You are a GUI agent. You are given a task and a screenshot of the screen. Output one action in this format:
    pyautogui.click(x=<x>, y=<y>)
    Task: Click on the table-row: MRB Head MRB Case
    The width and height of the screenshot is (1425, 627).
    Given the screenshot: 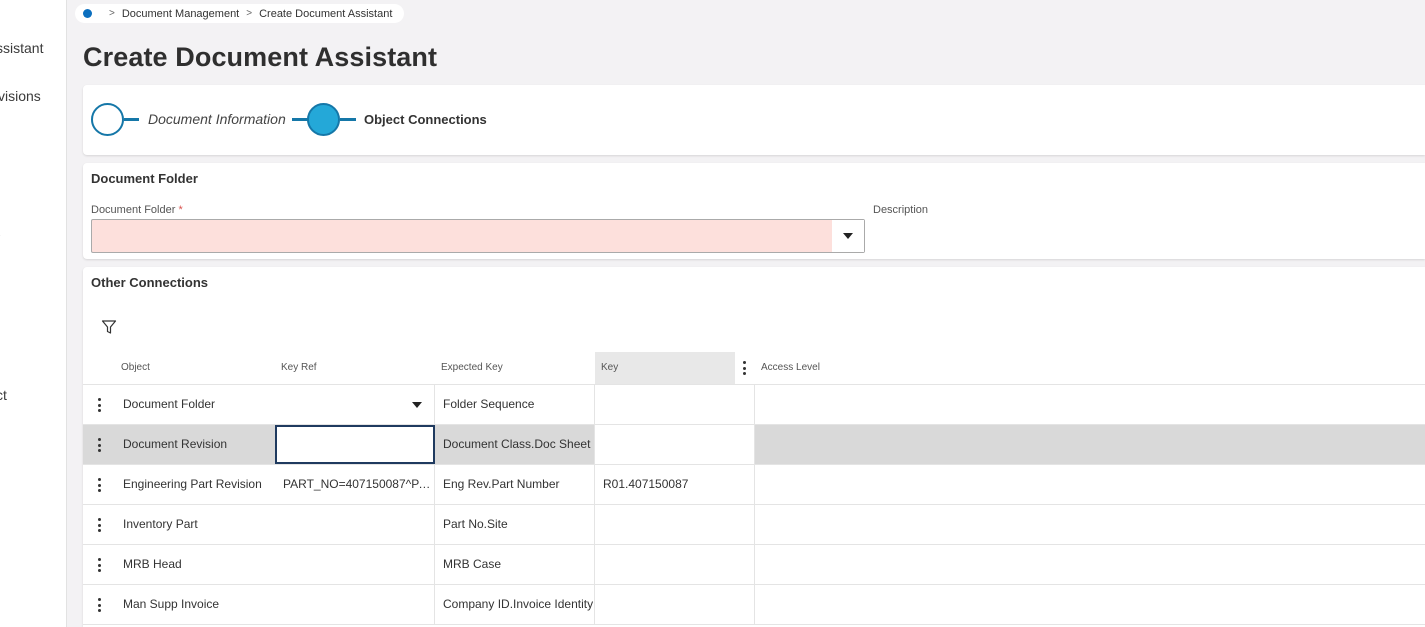 What is the action you would take?
    pyautogui.click(x=754, y=565)
    